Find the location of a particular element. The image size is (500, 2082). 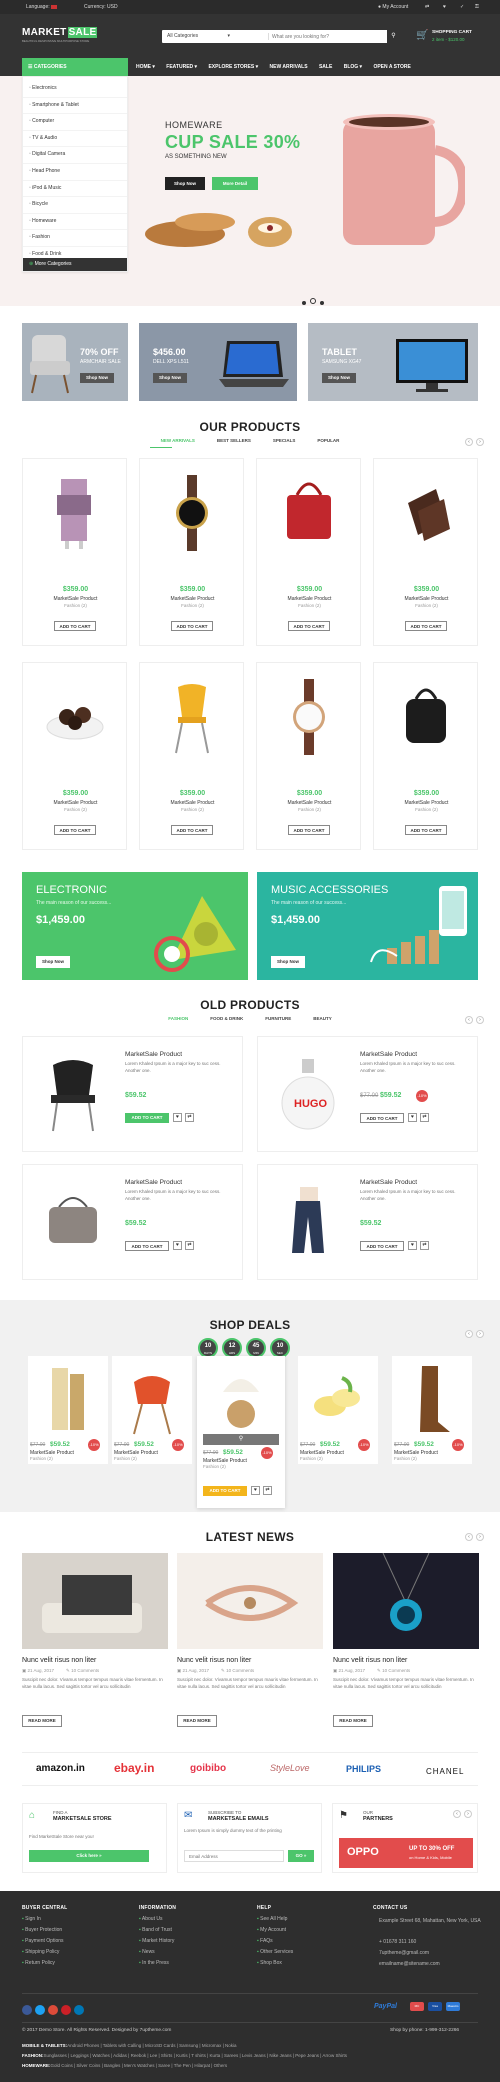

footer-link: ▪ About Us is located at coordinates (194, 1919).